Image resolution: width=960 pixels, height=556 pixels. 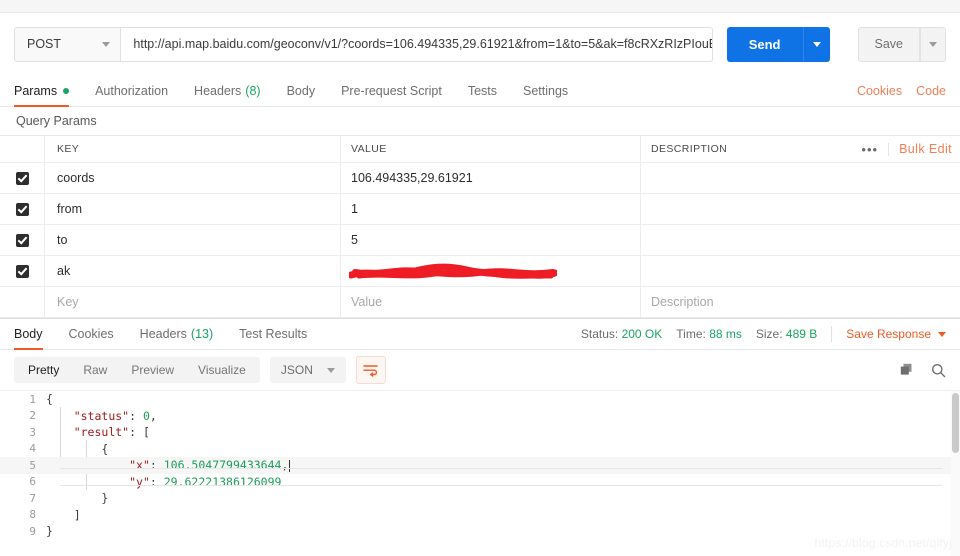 I want to click on row-key: coords, so click(x=193, y=178).